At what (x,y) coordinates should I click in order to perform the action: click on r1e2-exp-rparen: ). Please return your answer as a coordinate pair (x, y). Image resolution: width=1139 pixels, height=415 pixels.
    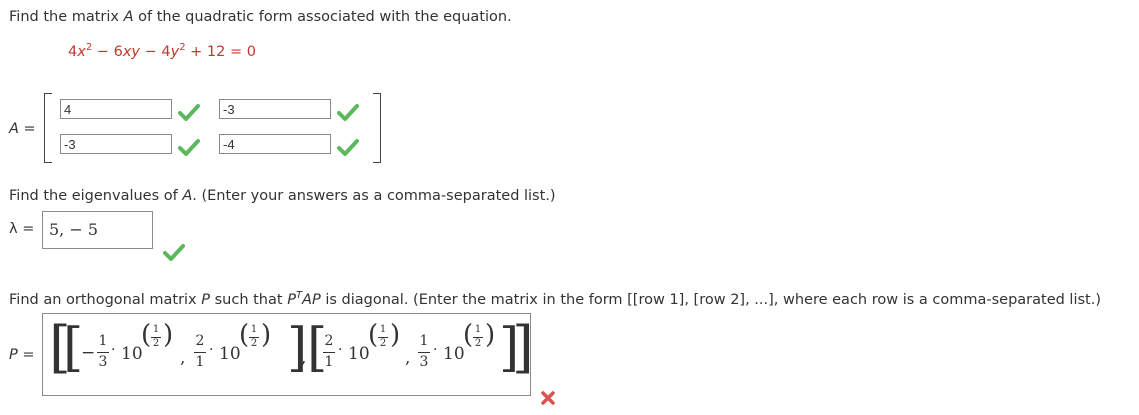
    Looking at the image, I should click on (266, 335).